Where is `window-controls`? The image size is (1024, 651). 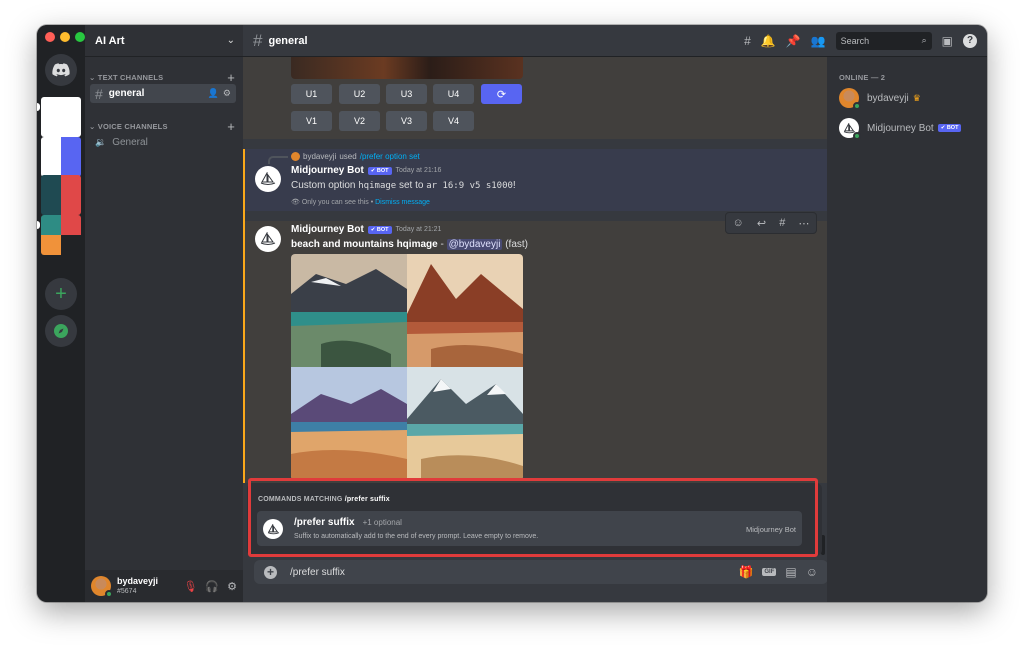
window-controls is located at coordinates (65, 37).